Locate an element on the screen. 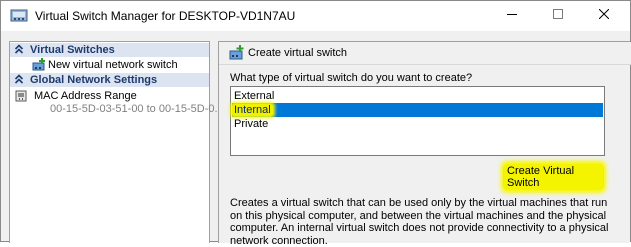 Image resolution: width=631 pixels, height=247 pixels. switch-manager-icon is located at coordinates (19, 16).